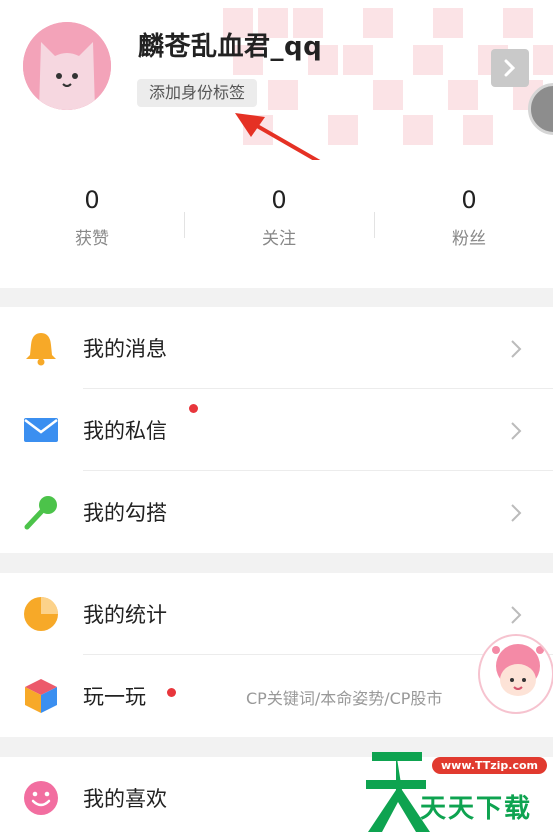 This screenshot has height=837, width=553. Describe the element at coordinates (276, 614) in the screenshot. I see `menu-item-statistics: 我的统计` at that location.